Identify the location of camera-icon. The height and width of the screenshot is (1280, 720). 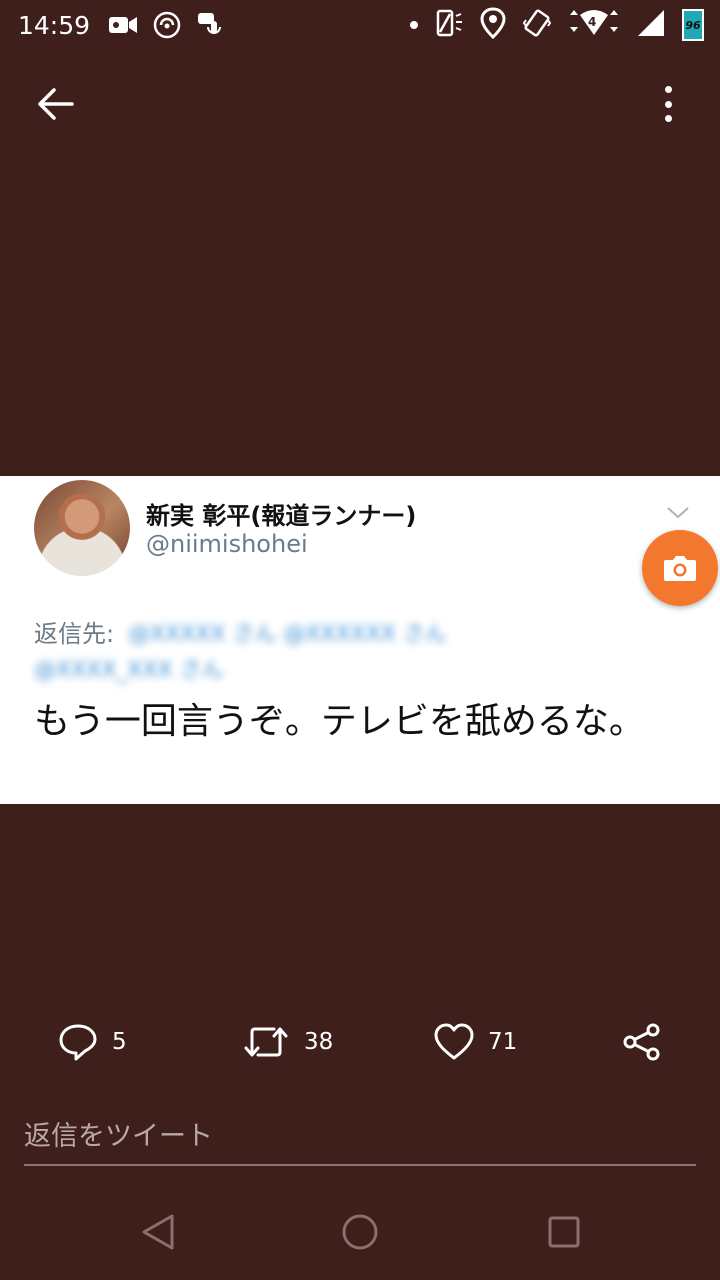
(680, 568).